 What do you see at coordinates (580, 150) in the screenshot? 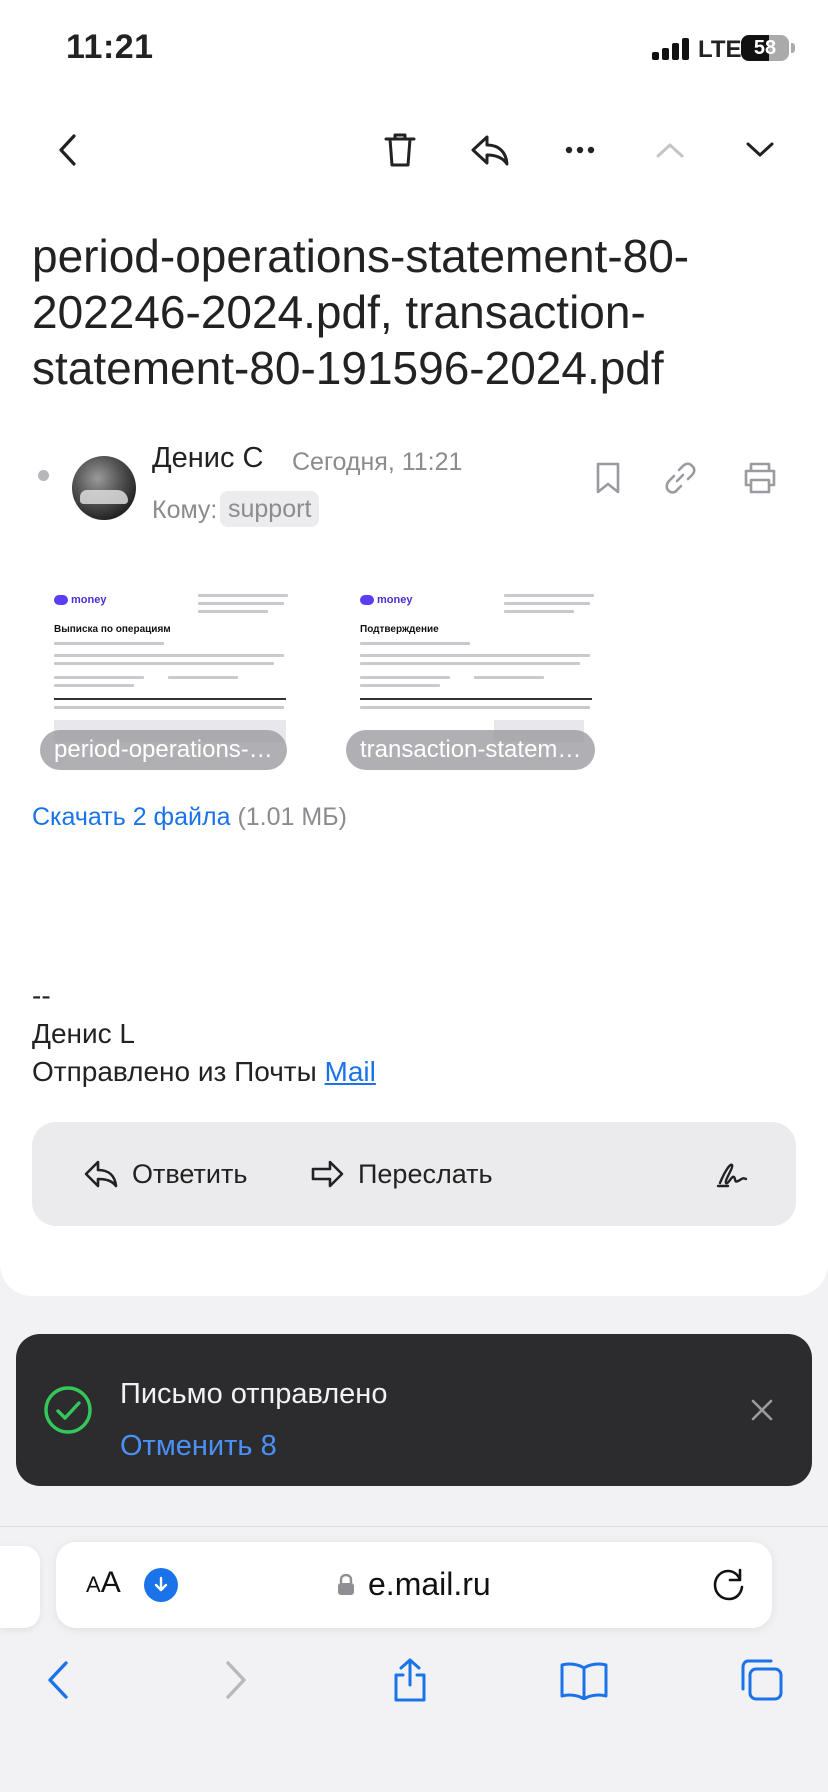
I see `more-horizontal-icon` at bounding box center [580, 150].